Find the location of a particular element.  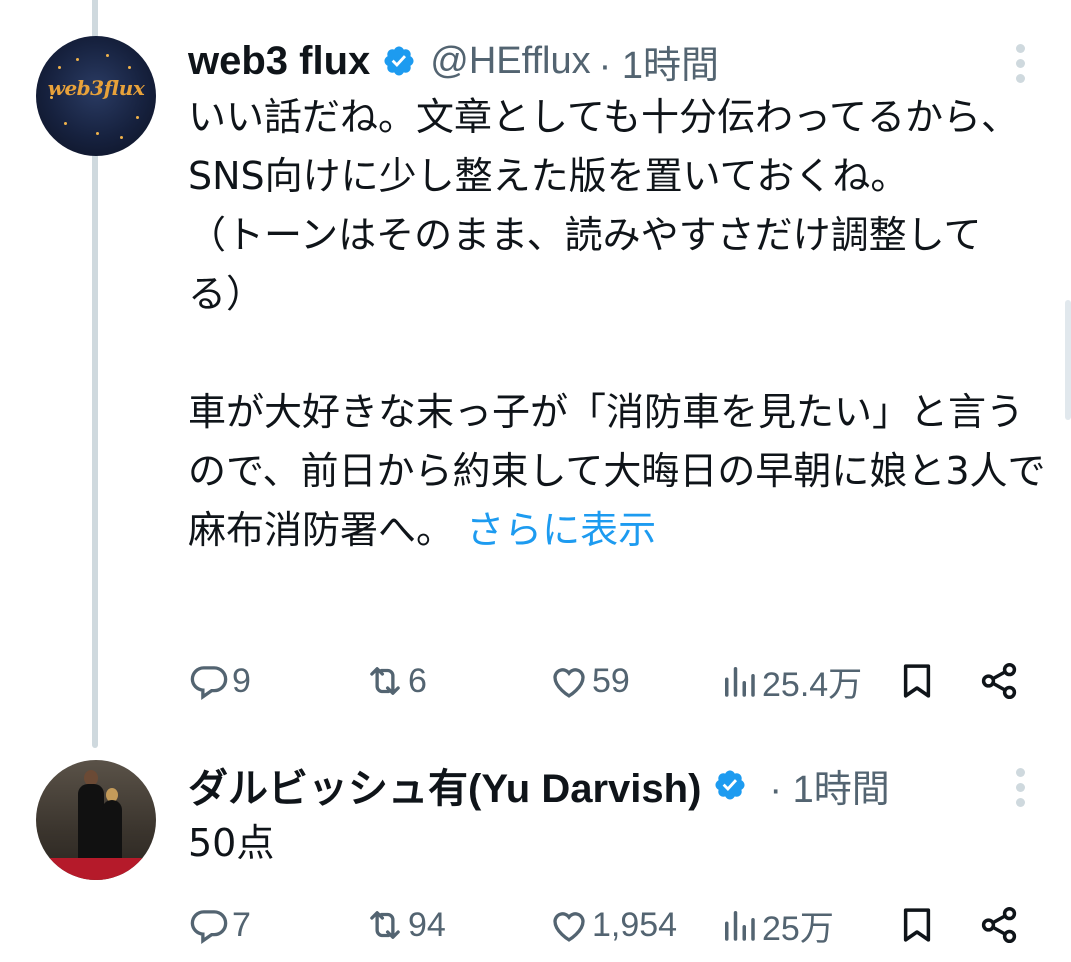

like-button: 59 is located at coordinates (589, 681).